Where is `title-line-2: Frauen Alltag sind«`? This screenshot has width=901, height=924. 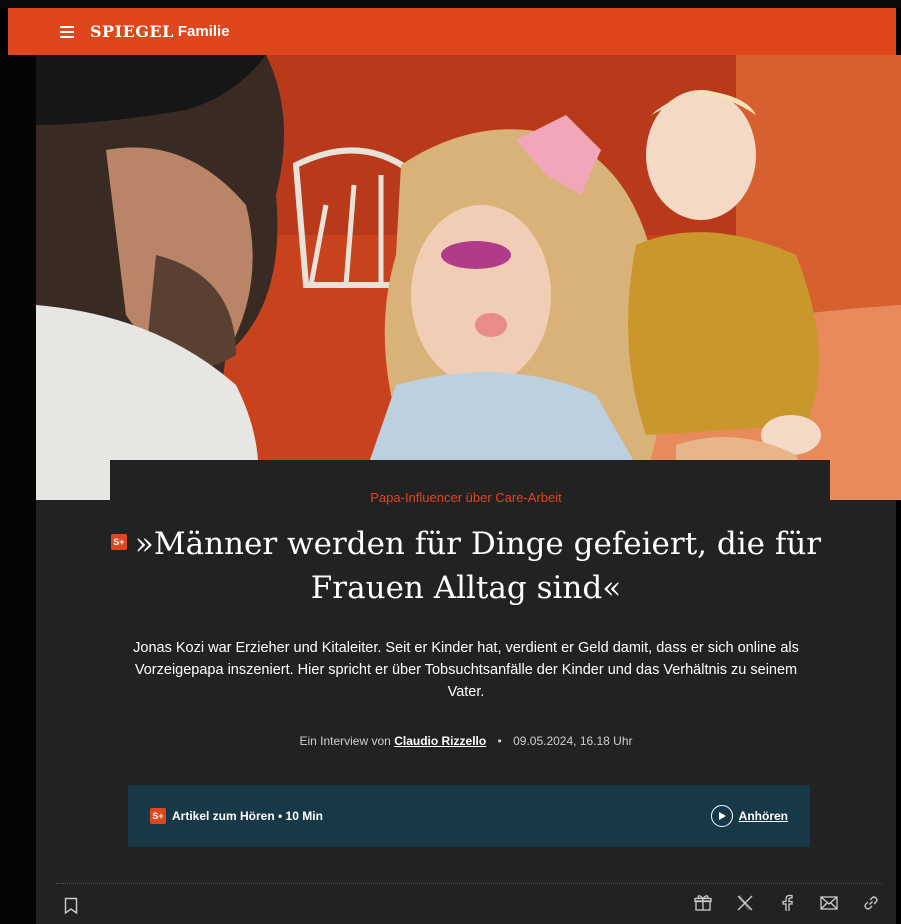 title-line-2: Frauen Alltag sind« is located at coordinates (466, 588).